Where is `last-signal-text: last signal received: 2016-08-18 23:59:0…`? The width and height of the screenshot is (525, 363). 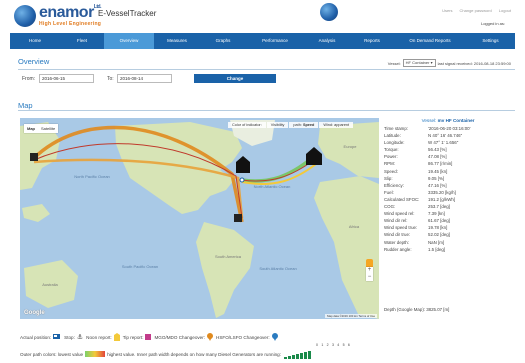 last-signal-text: last signal received: 2016-08-18 23:59:0… is located at coordinates (474, 63).